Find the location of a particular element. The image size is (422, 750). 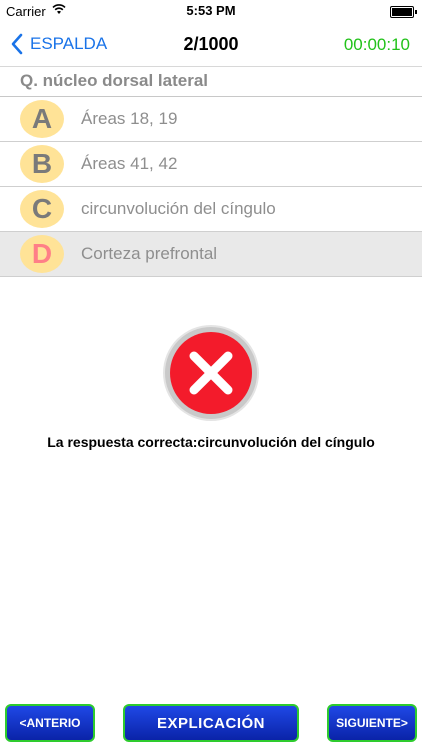

navigation-bar: ESPALDA 2/1000 00:00:10 is located at coordinates (211, 44).